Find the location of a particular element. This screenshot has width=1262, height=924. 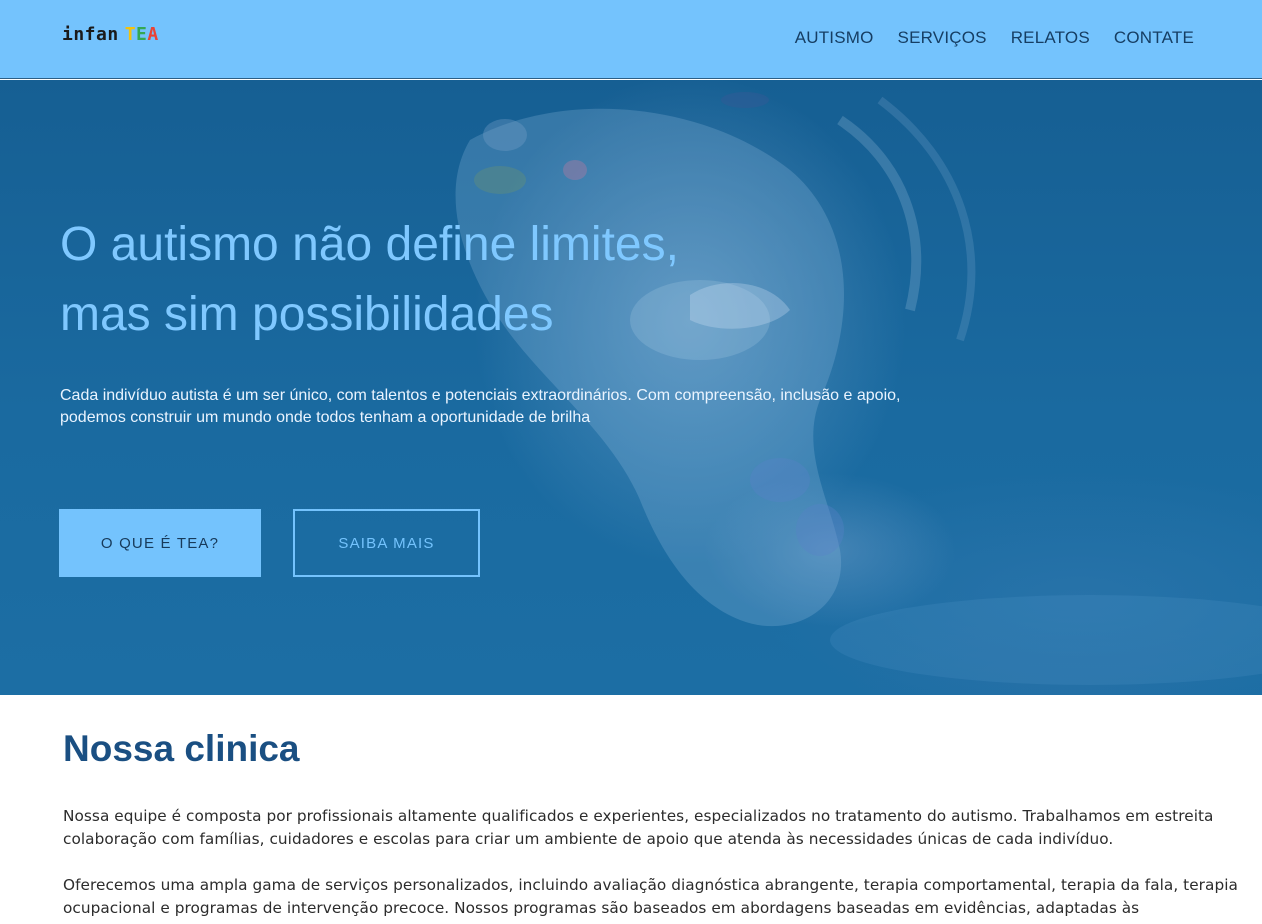

hero-headline-line-2: mas sim possibilidades is located at coordinates (307, 314).